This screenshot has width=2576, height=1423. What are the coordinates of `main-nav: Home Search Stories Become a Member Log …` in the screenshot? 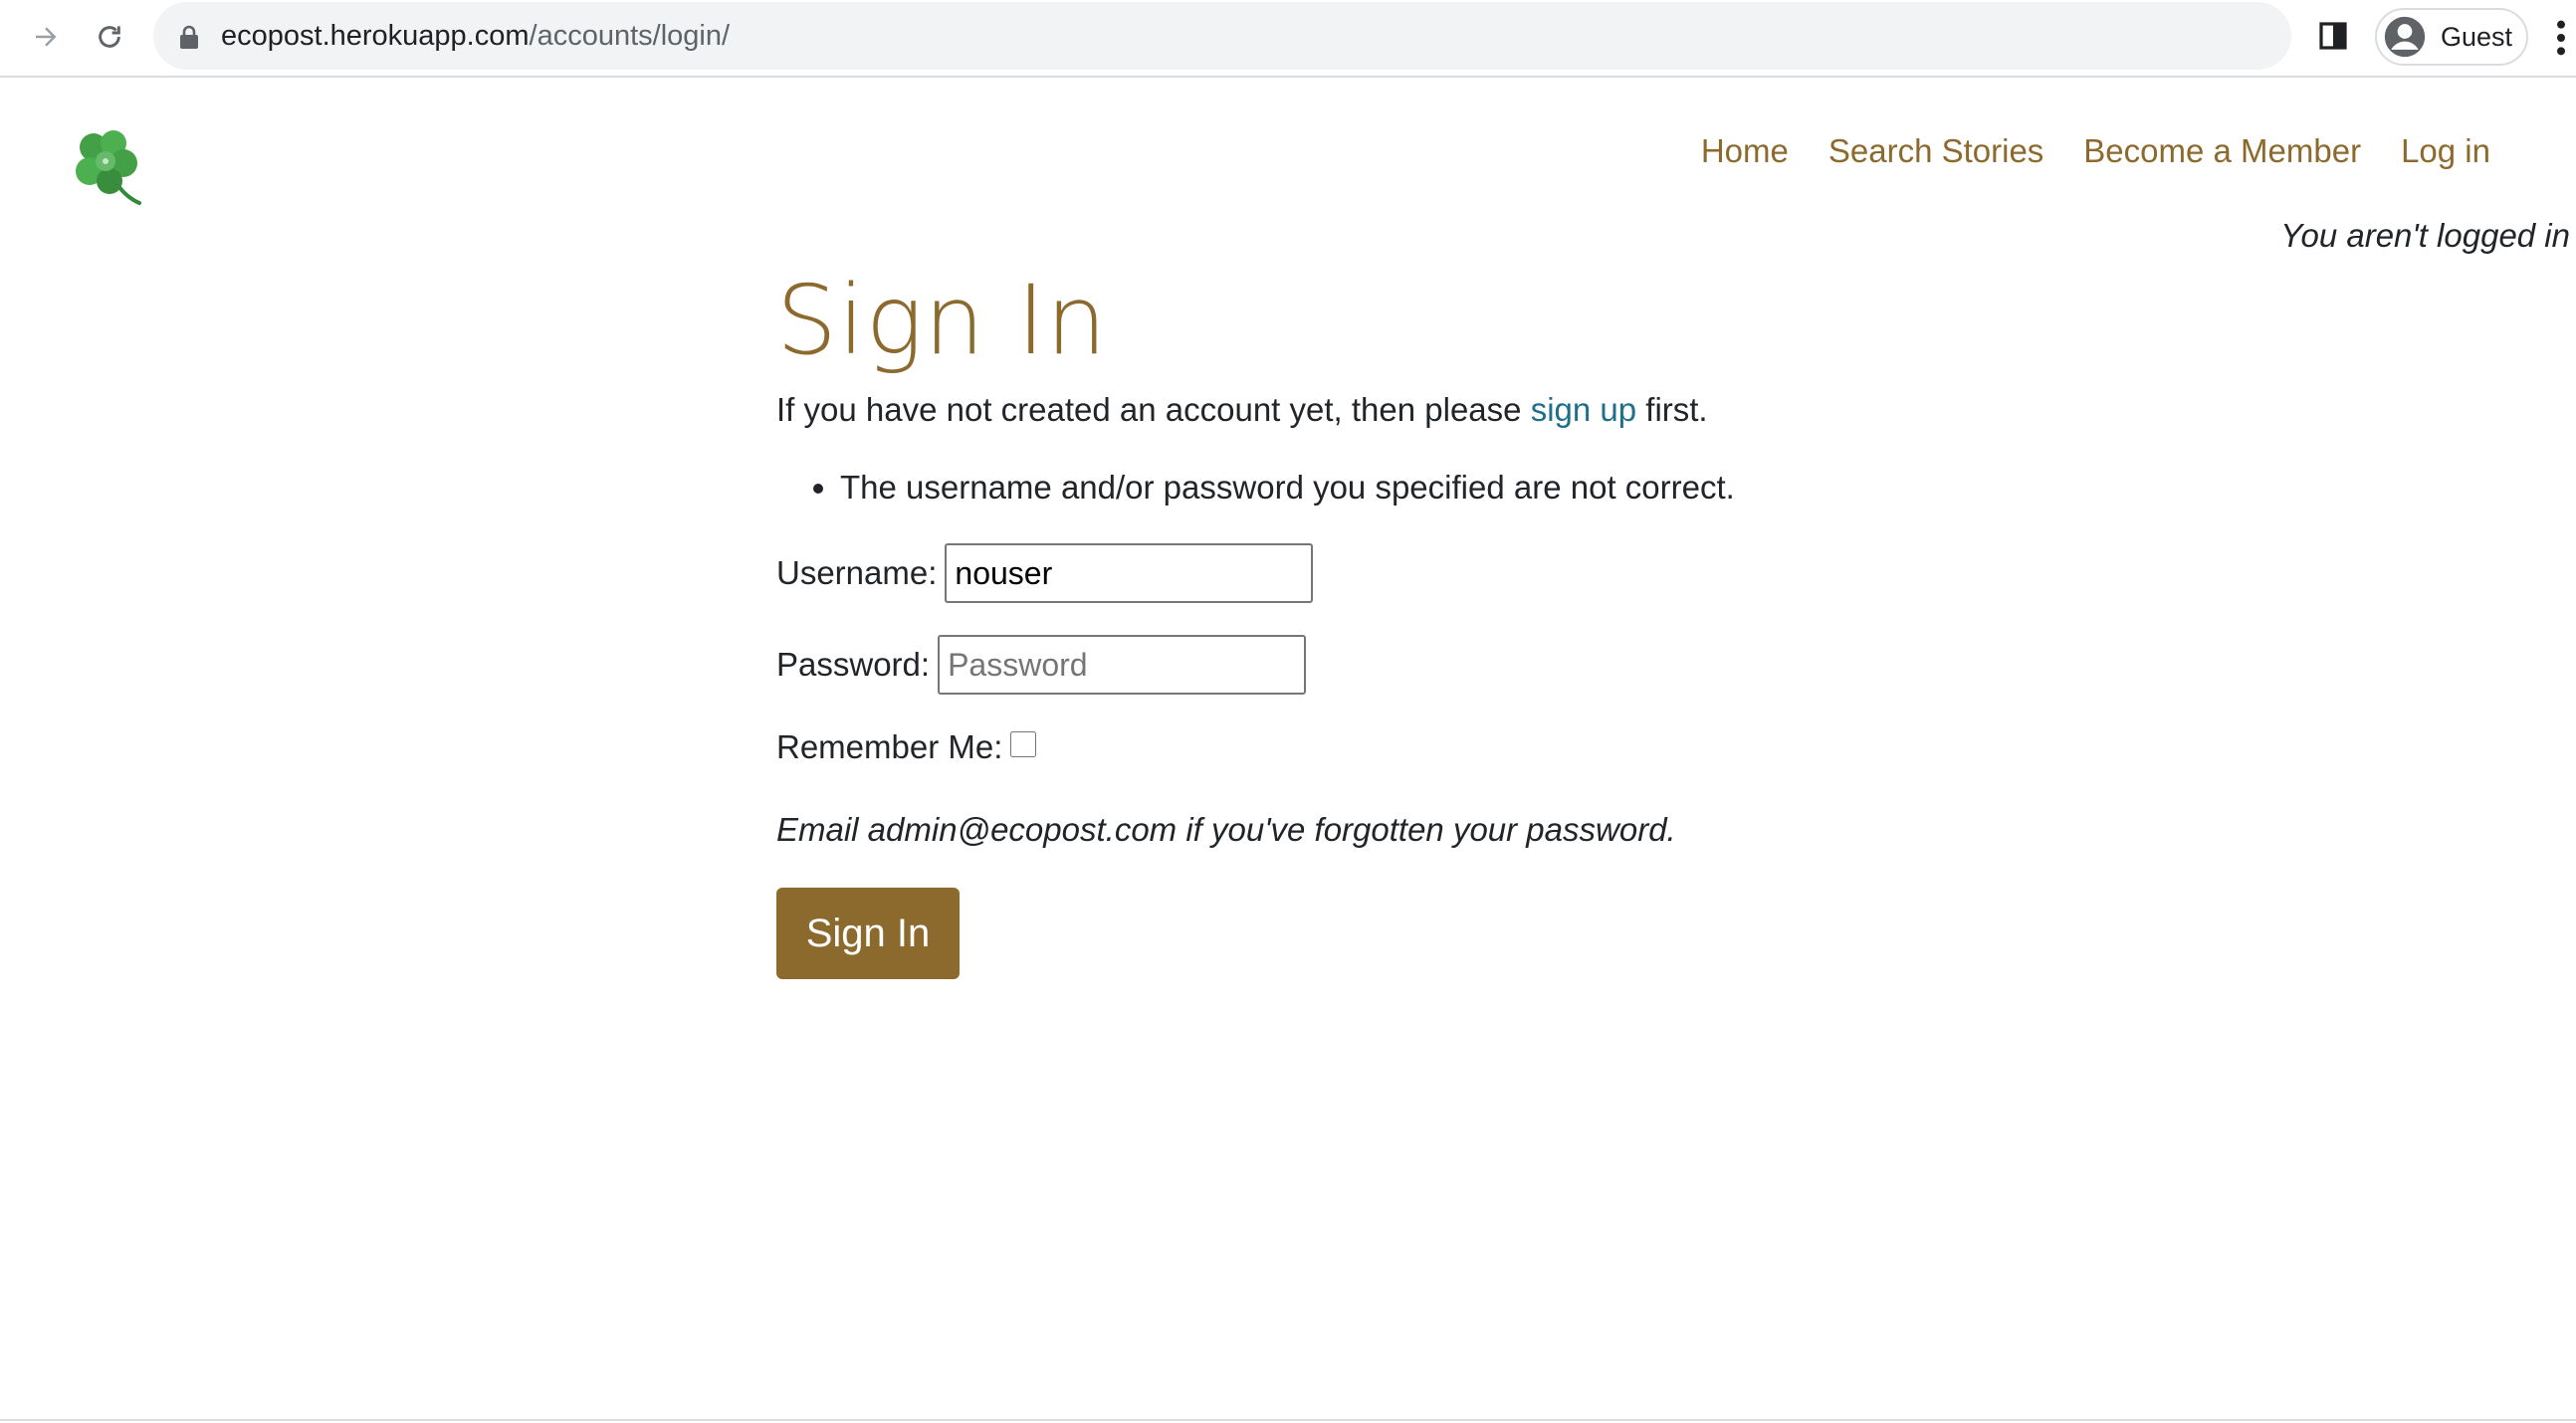 It's located at (2095, 151).